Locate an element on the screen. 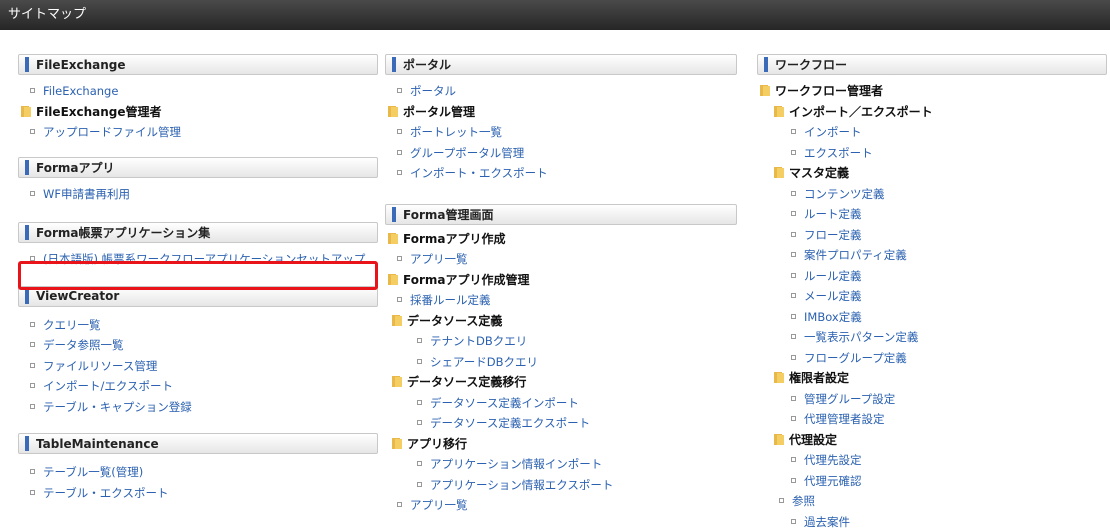 The width and height of the screenshot is (1110, 532). sitemap-link: 代理元確認 is located at coordinates (932, 481).